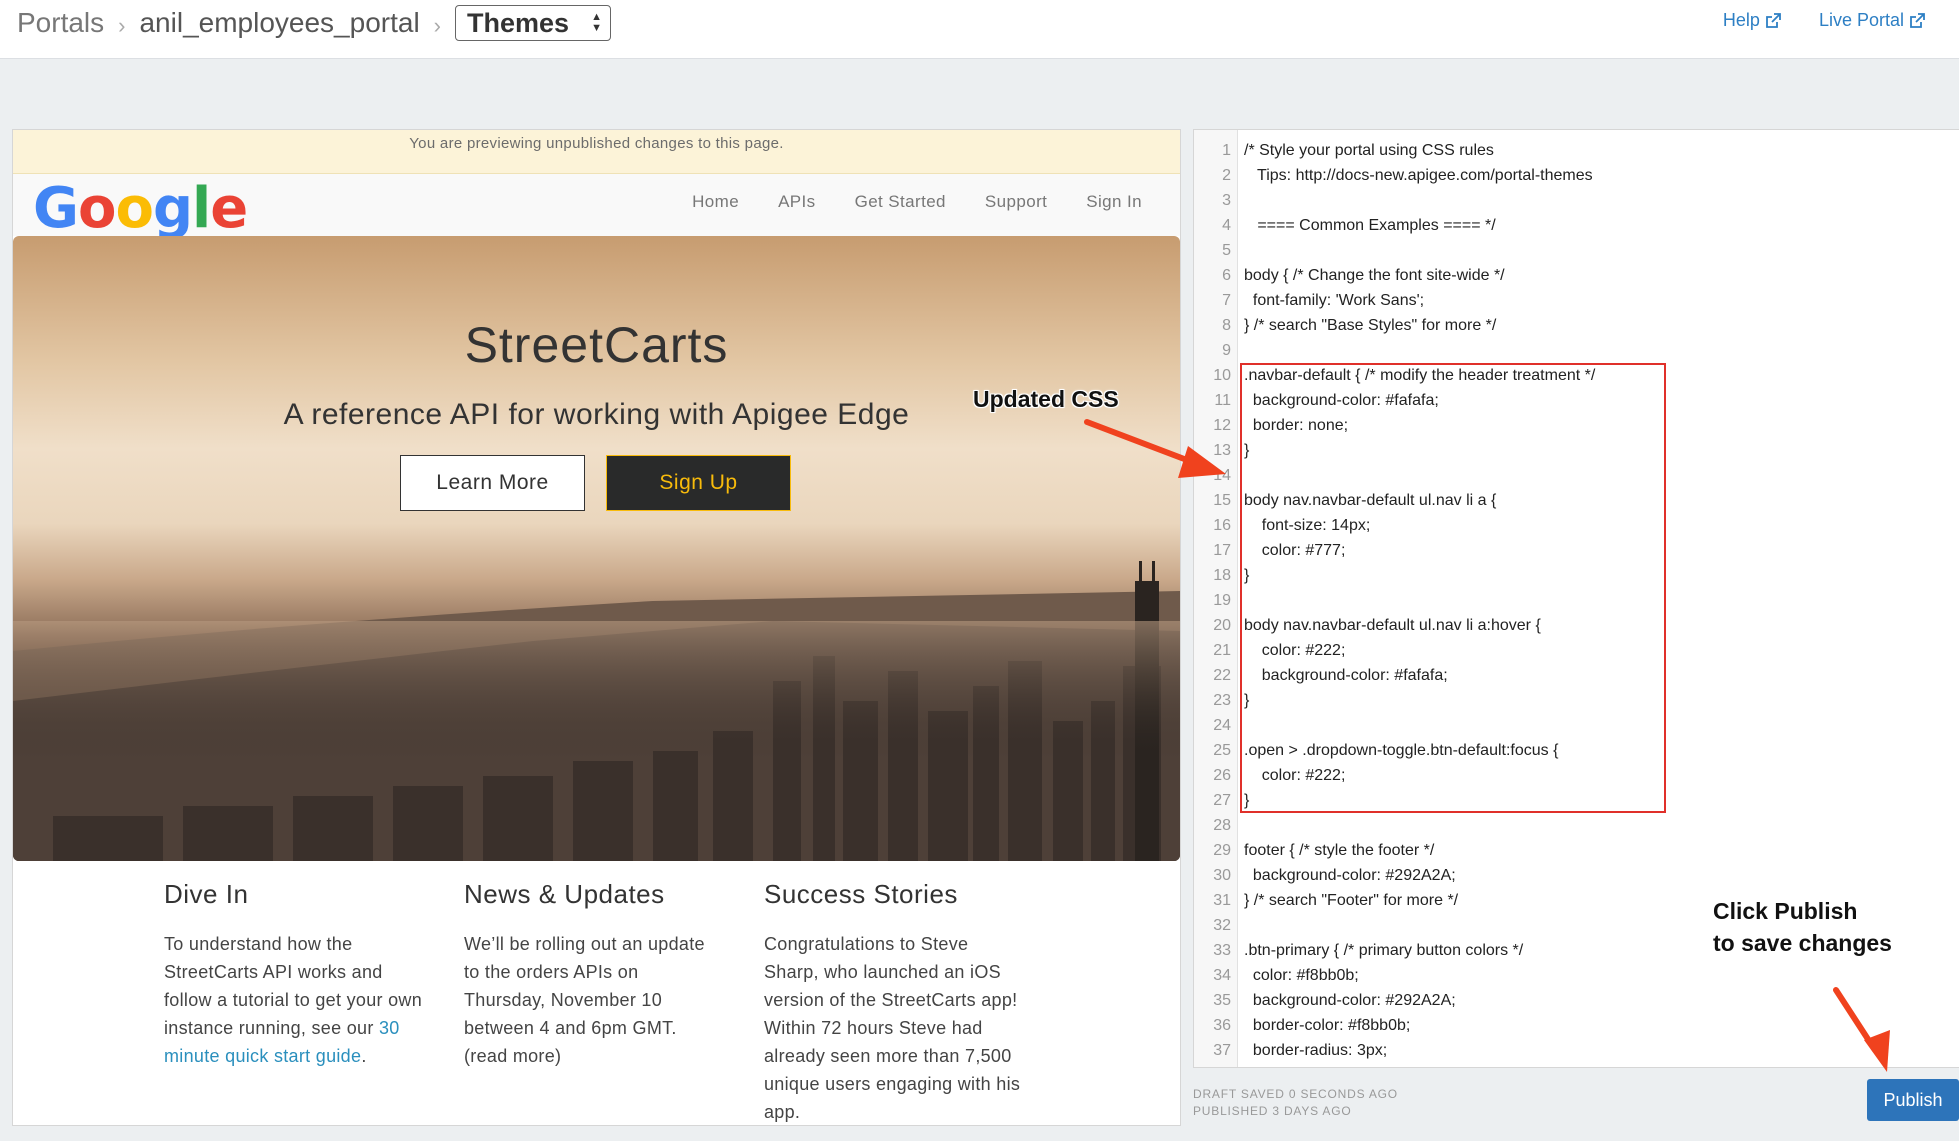 Image resolution: width=1959 pixels, height=1141 pixels. Describe the element at coordinates (1785, 911) in the screenshot. I see `click-publish-line-1: Click Publish` at that location.